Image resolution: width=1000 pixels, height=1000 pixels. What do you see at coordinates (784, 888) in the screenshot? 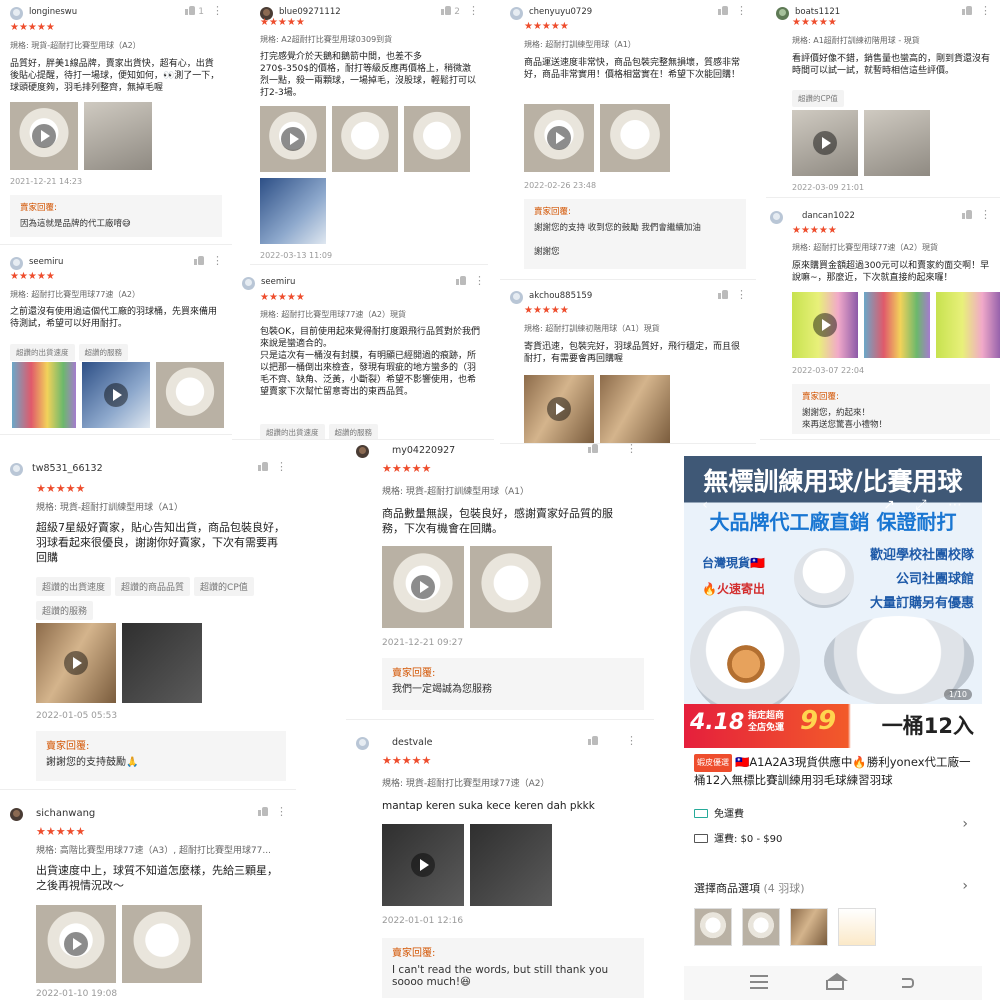
I see `options-count: (4 羽球)` at bounding box center [784, 888].